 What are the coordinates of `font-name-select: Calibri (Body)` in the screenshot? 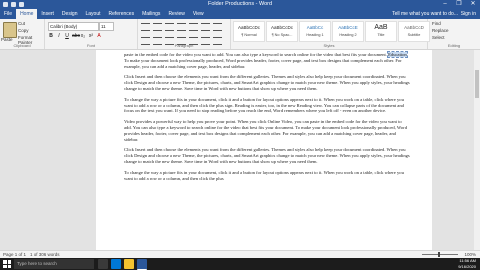 It's located at (73, 26).